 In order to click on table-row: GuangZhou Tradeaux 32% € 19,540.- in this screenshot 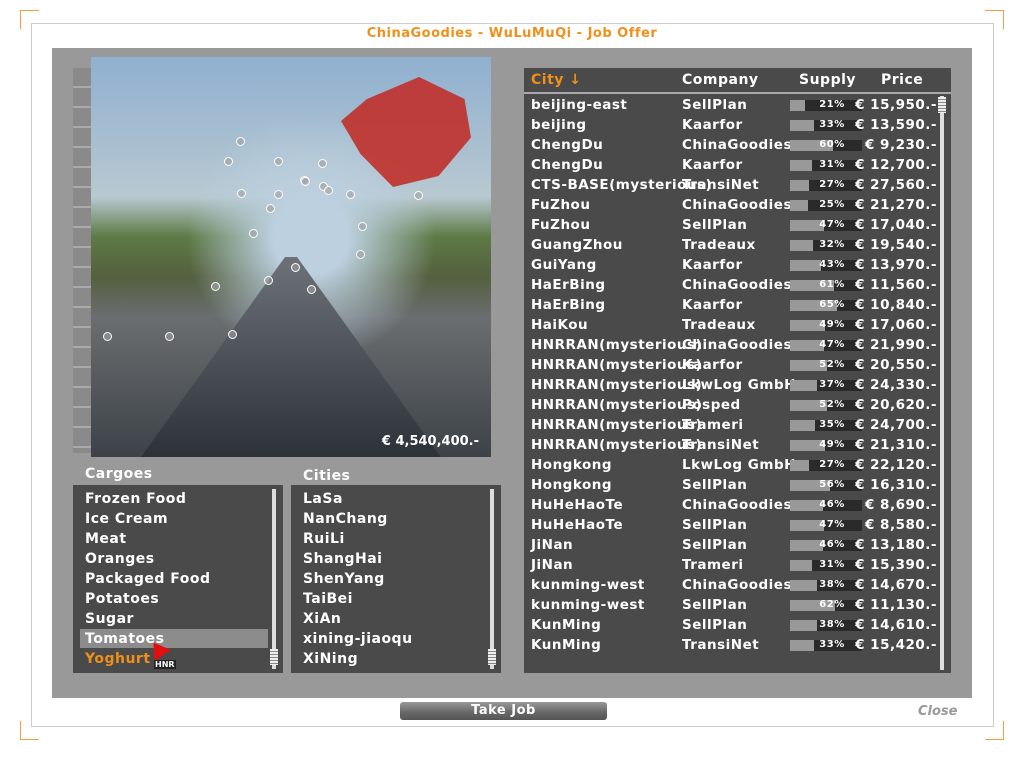, I will do `click(734, 245)`.